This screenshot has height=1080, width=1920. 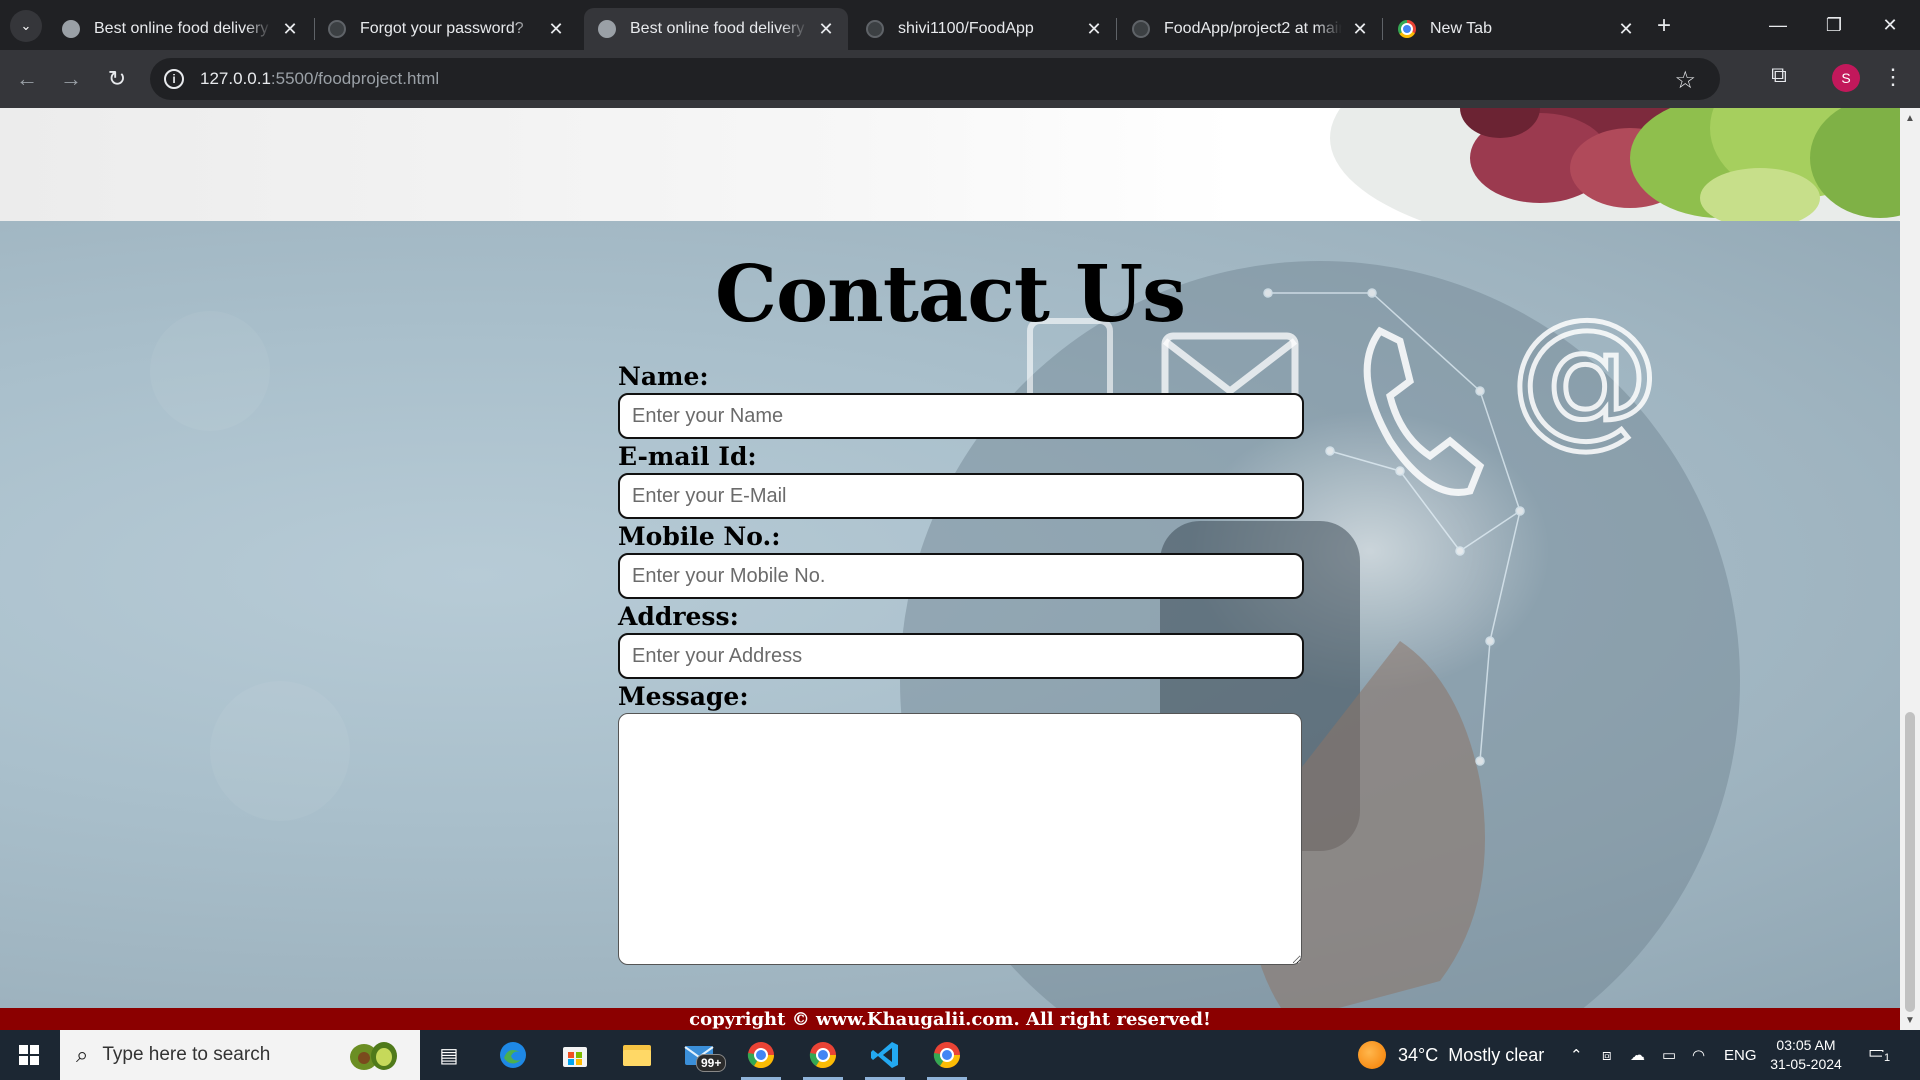 I want to click on avocado-search-highlight-icon, so click(x=373, y=1056).